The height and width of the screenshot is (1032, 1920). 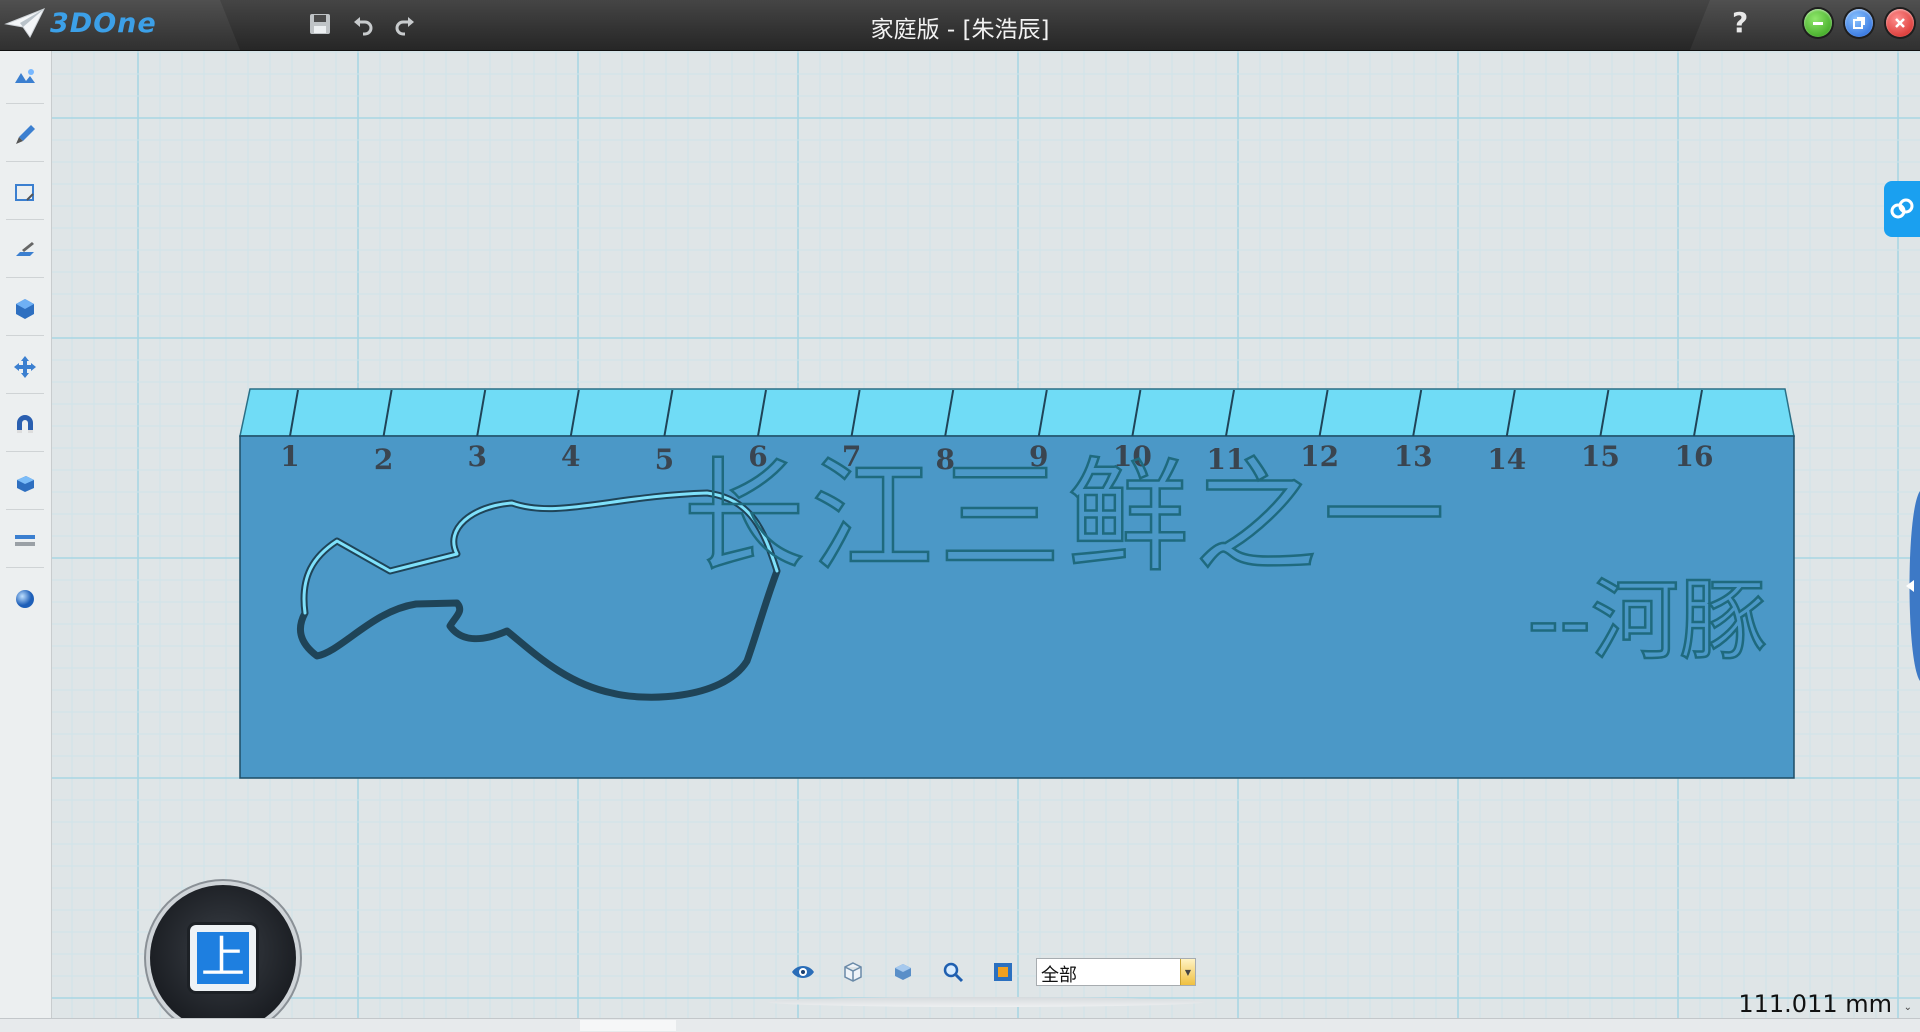 I want to click on ruler-number: 4, so click(x=570, y=456).